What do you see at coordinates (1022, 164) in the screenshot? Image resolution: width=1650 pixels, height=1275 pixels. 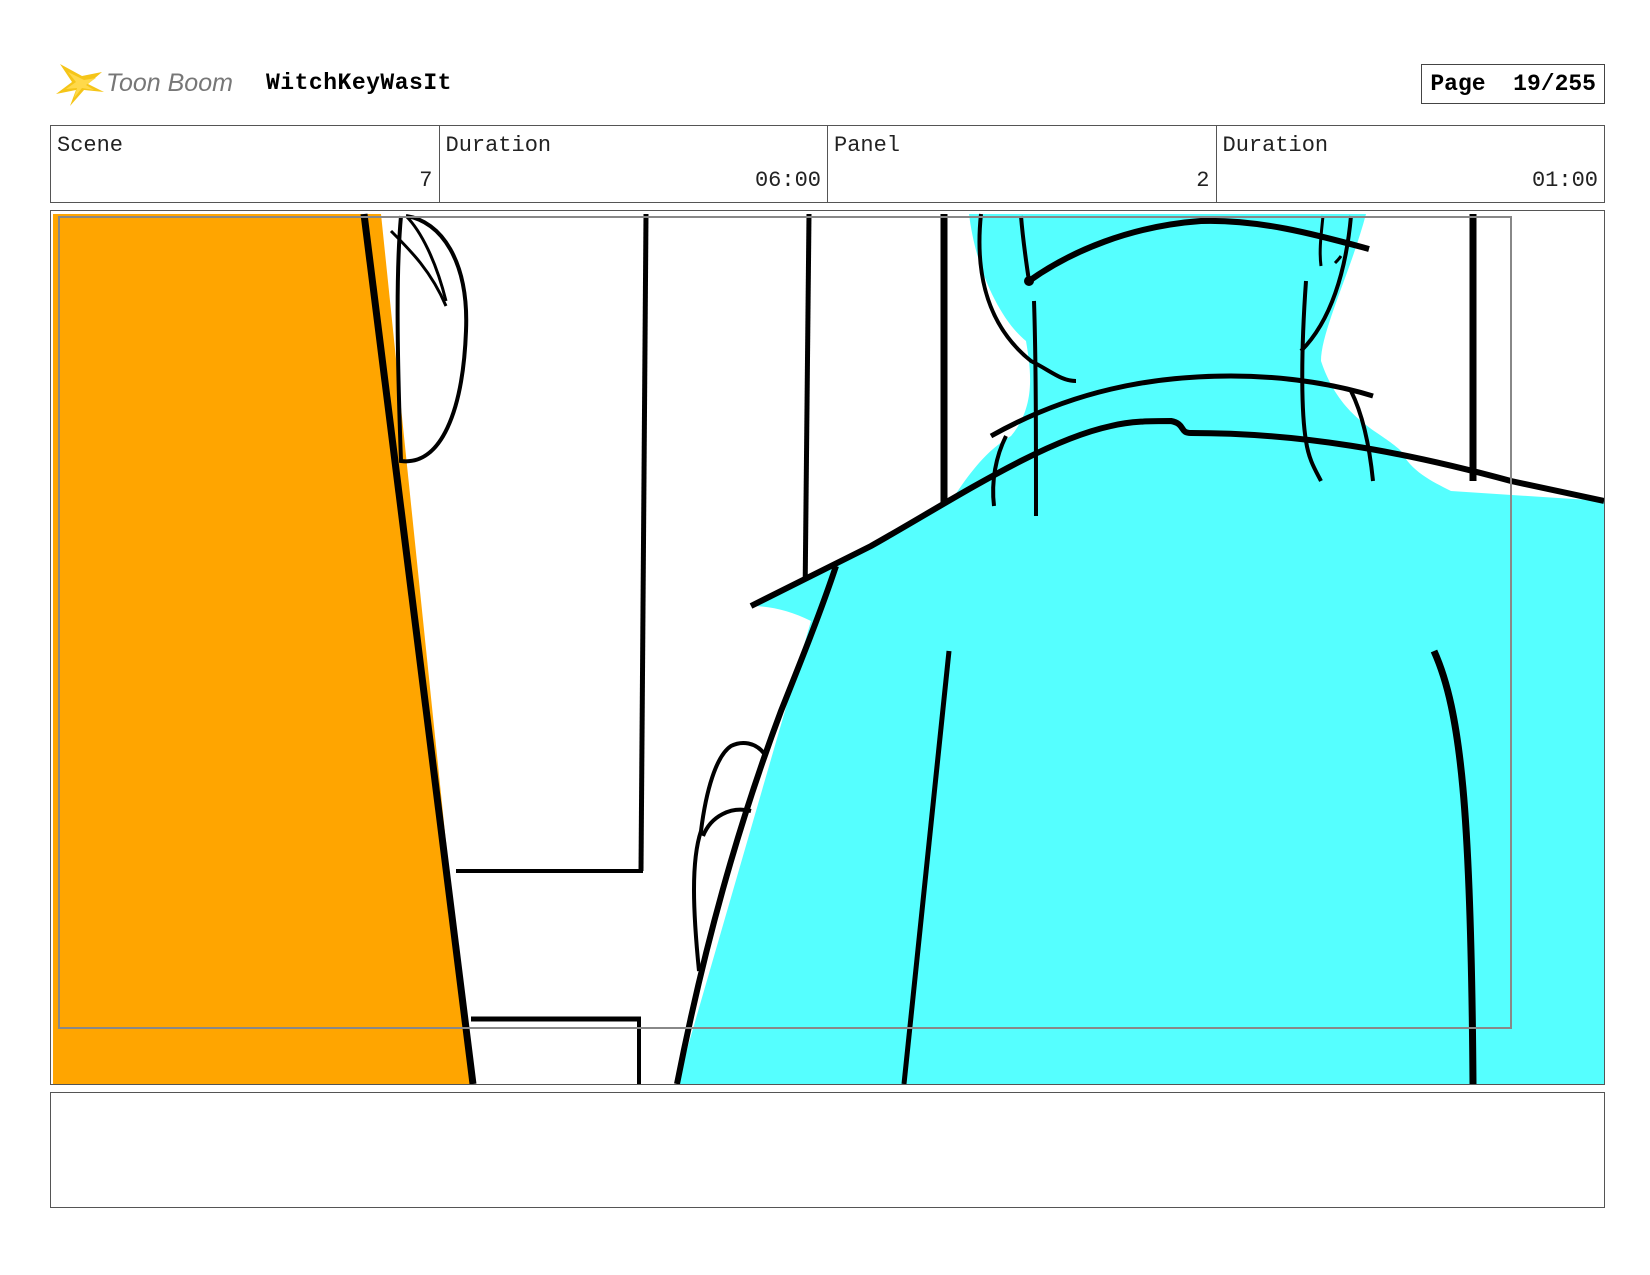 I see `panel-cell: Panel 2` at bounding box center [1022, 164].